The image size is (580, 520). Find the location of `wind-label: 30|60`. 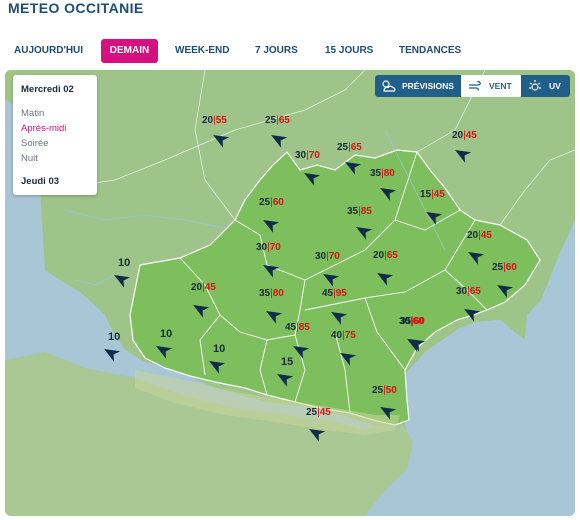

wind-label: 30|60 is located at coordinates (411, 322).